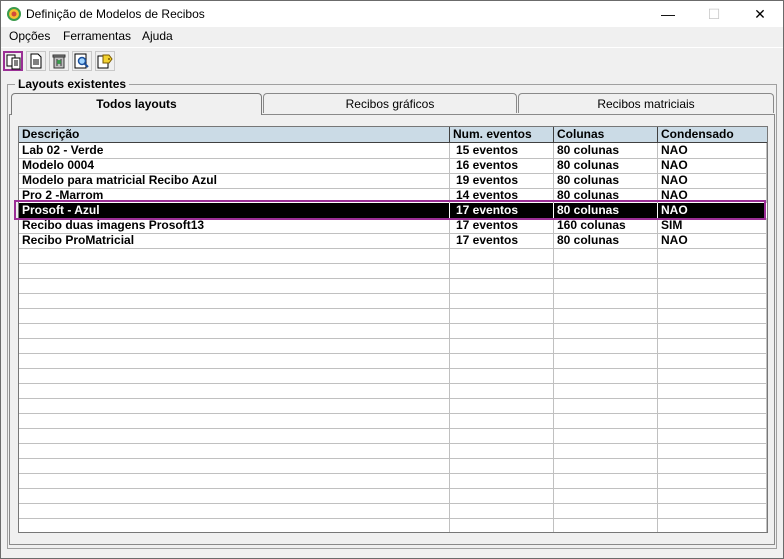  Describe the element at coordinates (392, 14) in the screenshot. I see `title-bar: Definição de Modelos de Recibos — ☐ ✕` at that location.